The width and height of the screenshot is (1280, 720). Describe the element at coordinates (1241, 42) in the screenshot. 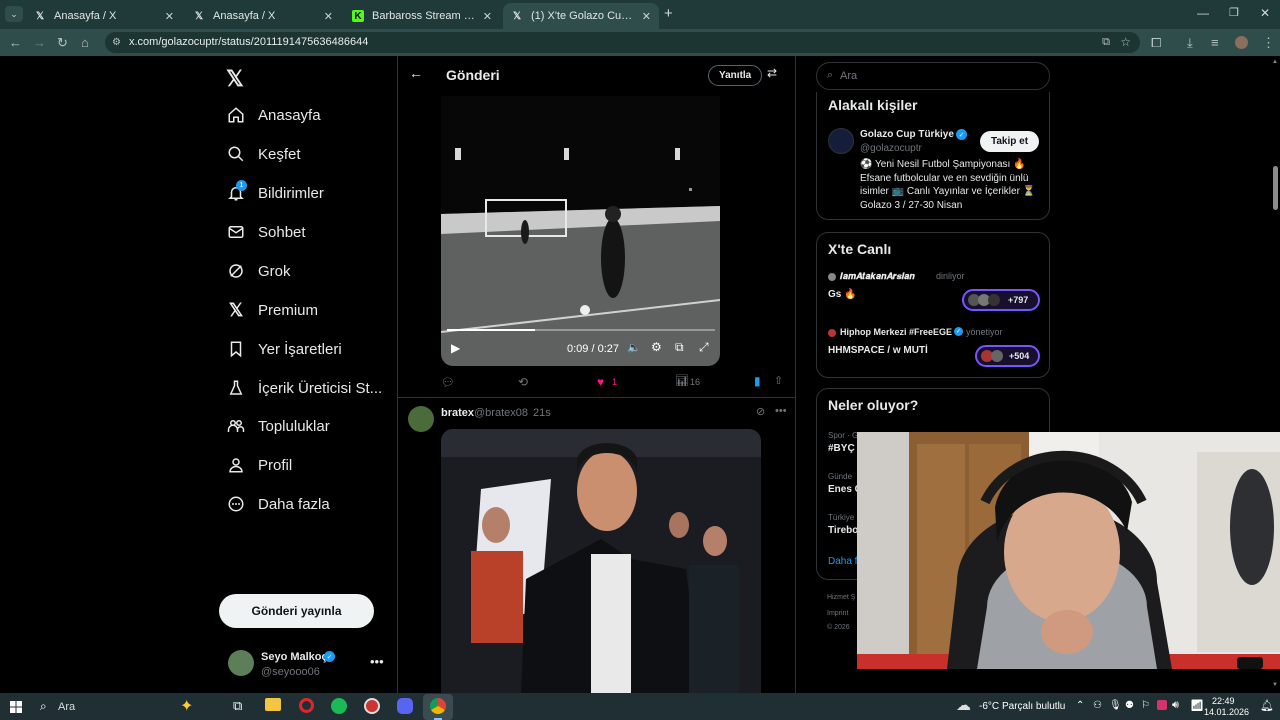

I see `profile-avatar` at that location.